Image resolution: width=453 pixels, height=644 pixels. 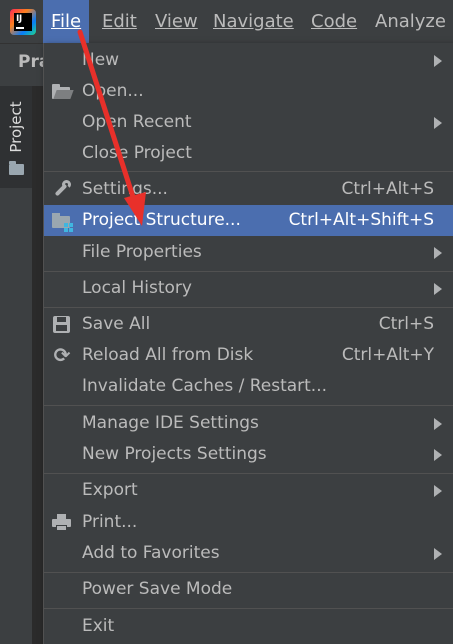 What do you see at coordinates (248, 153) in the screenshot?
I see `menu-item-close-project: Close Project` at bounding box center [248, 153].